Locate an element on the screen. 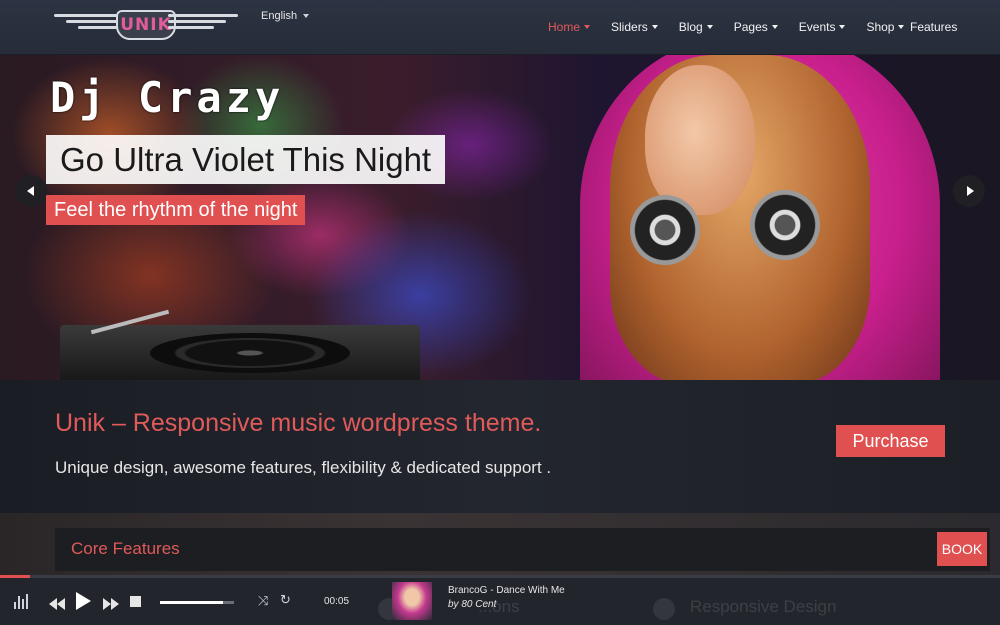 This screenshot has width=1000, height=625. language-selector: English is located at coordinates (285, 16).